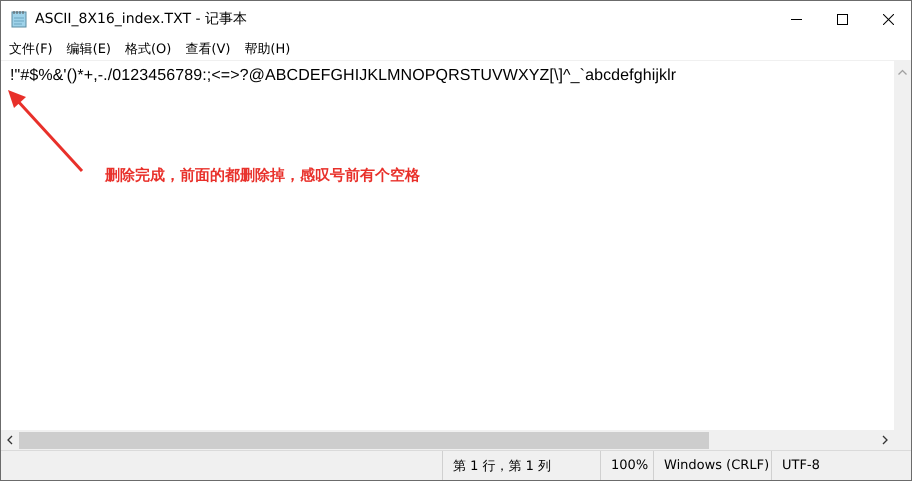 The height and width of the screenshot is (481, 912). I want to click on menu-item: 编辑(E), so click(89, 49).